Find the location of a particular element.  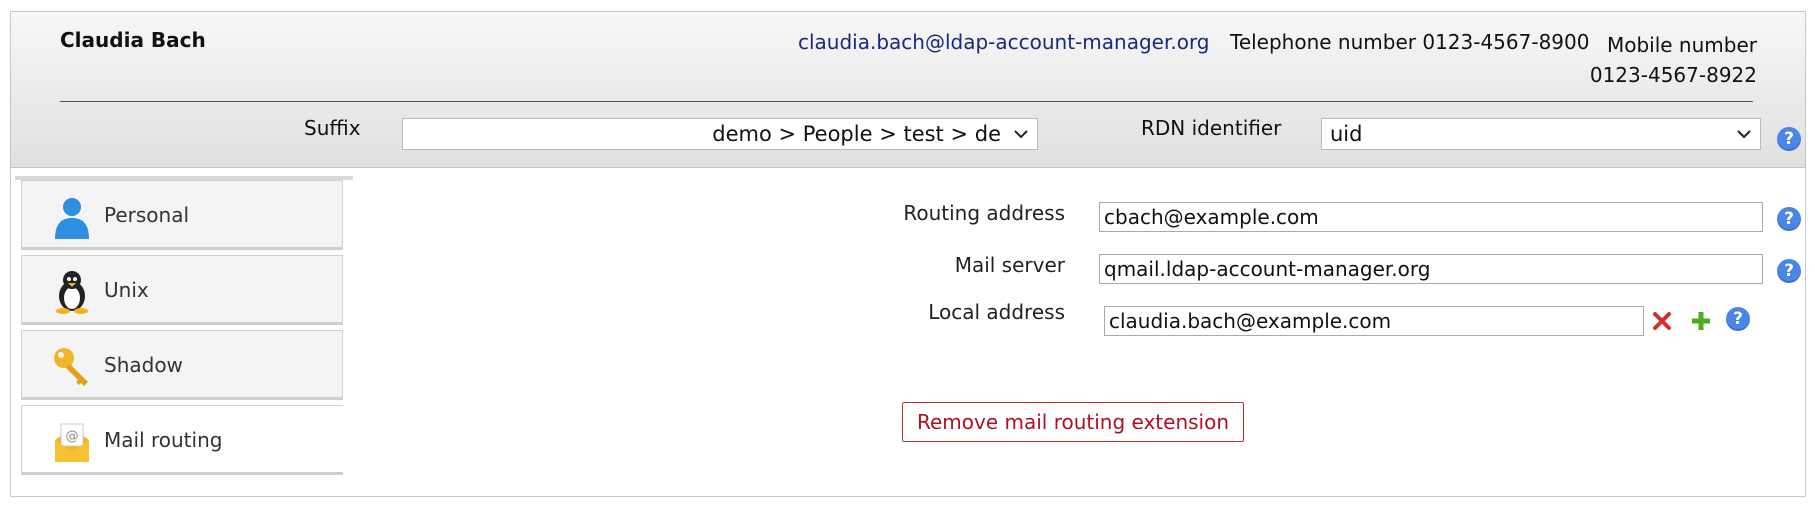

header-divider is located at coordinates (906, 101).